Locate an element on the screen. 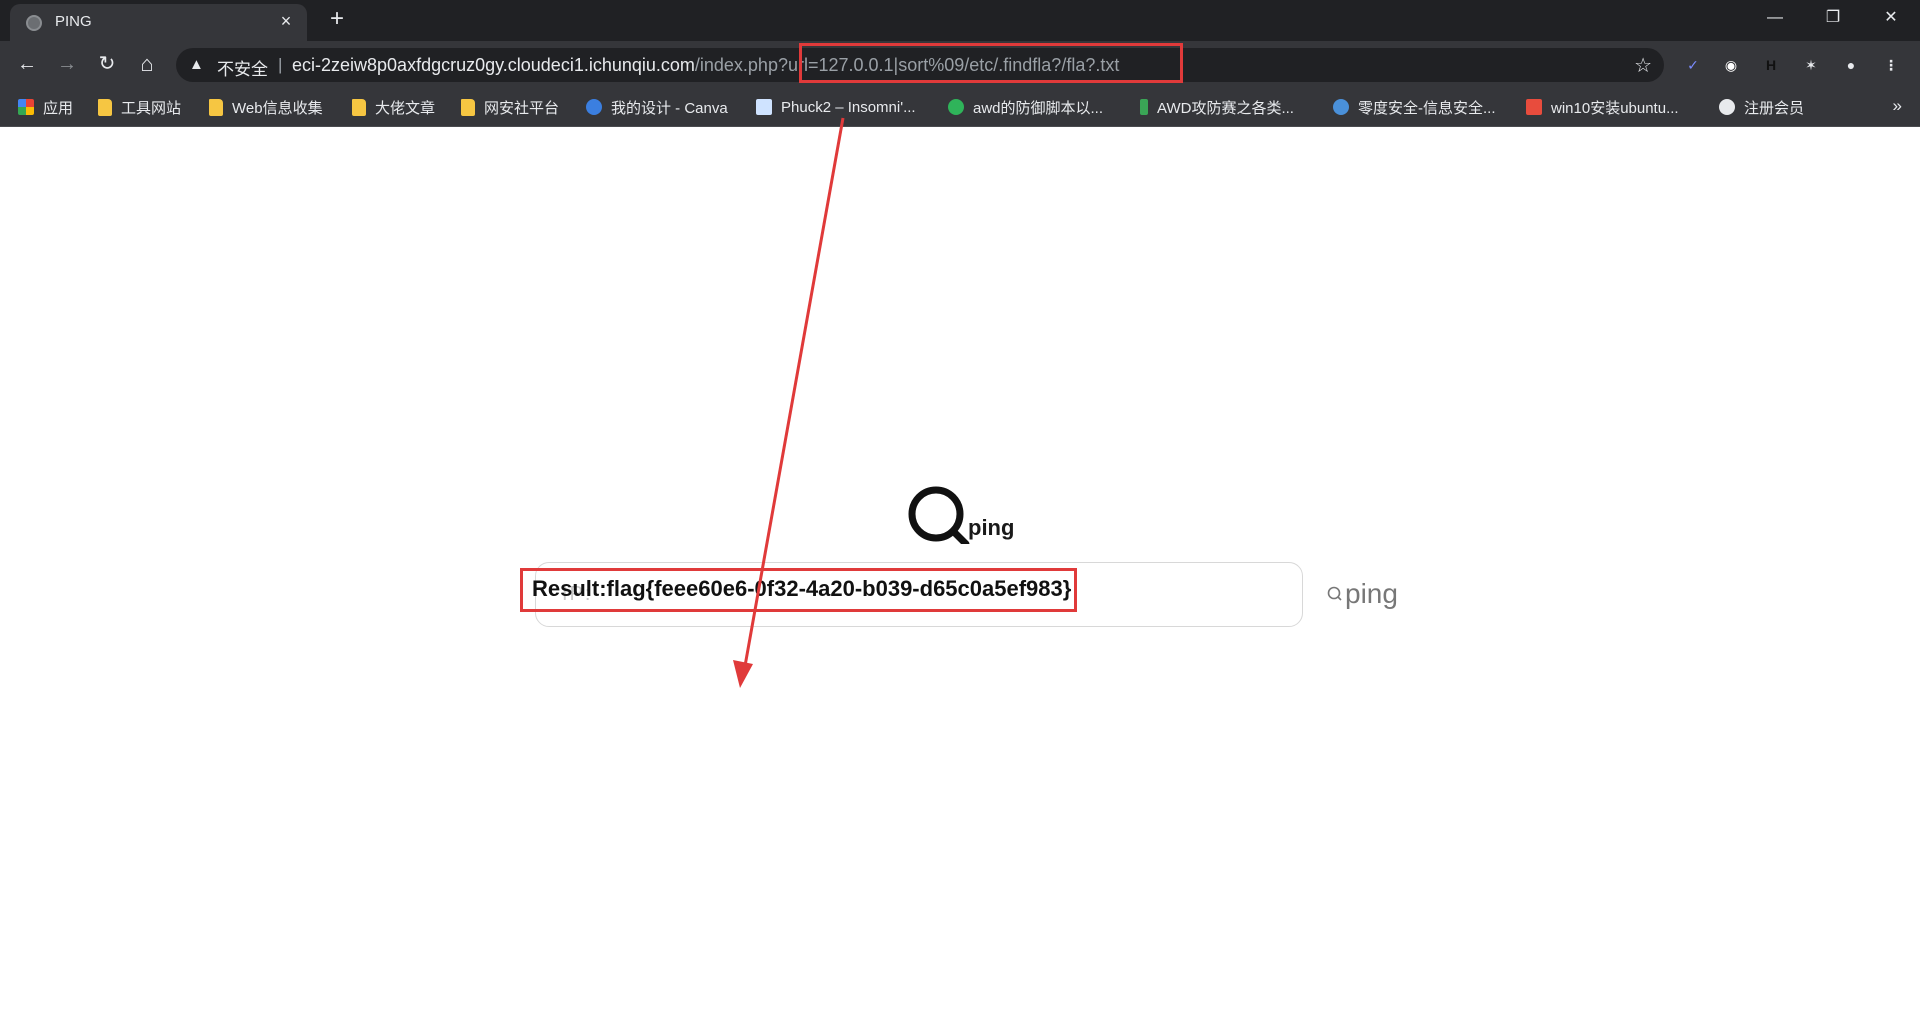 The width and height of the screenshot is (1920, 1030). bookmark-item: 工具网站 is located at coordinates (139, 107).